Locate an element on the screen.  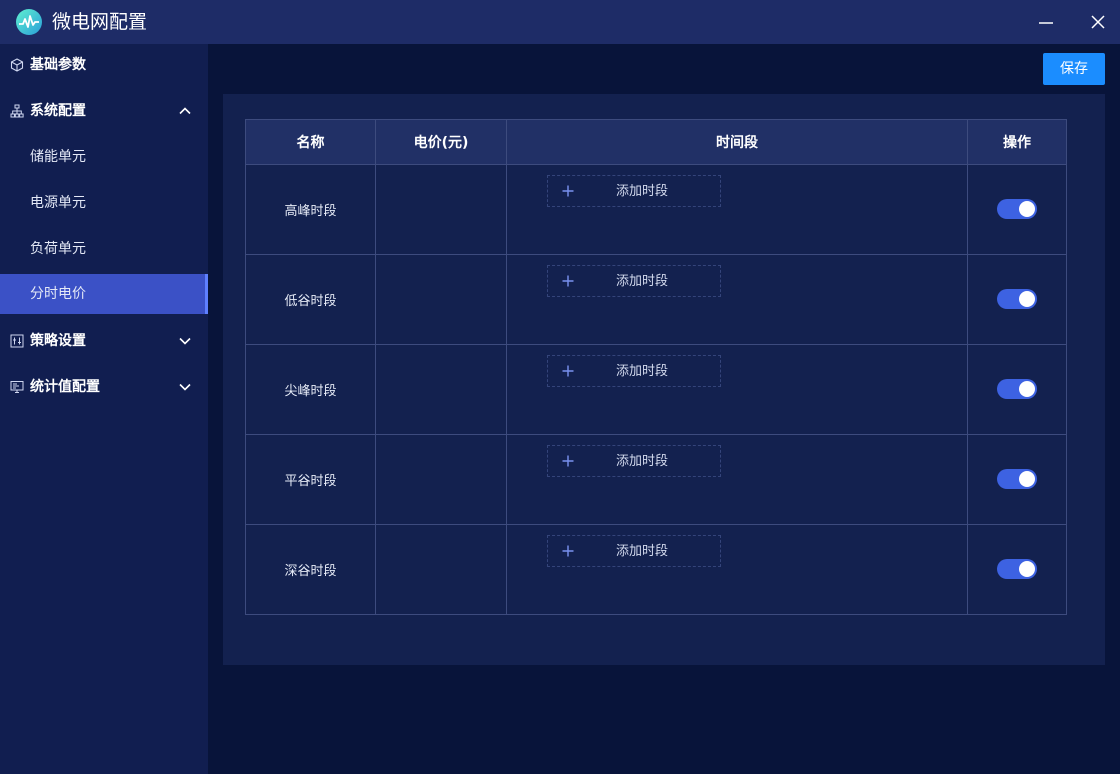
sidebar-item-label: 基础参数 is located at coordinates (58, 65).